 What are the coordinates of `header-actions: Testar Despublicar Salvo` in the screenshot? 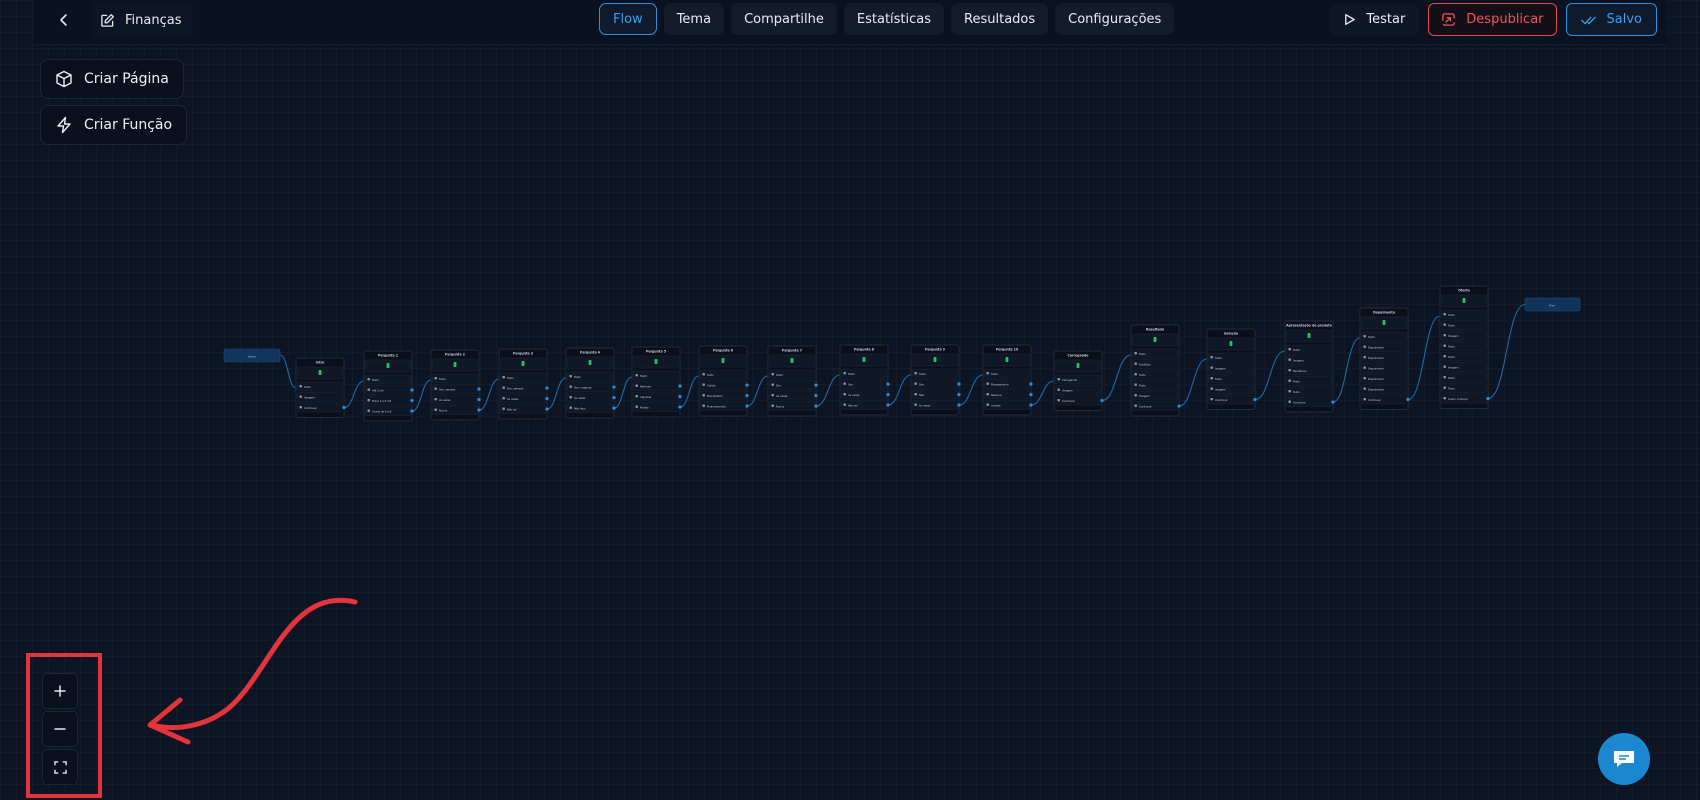 It's located at (1493, 19).